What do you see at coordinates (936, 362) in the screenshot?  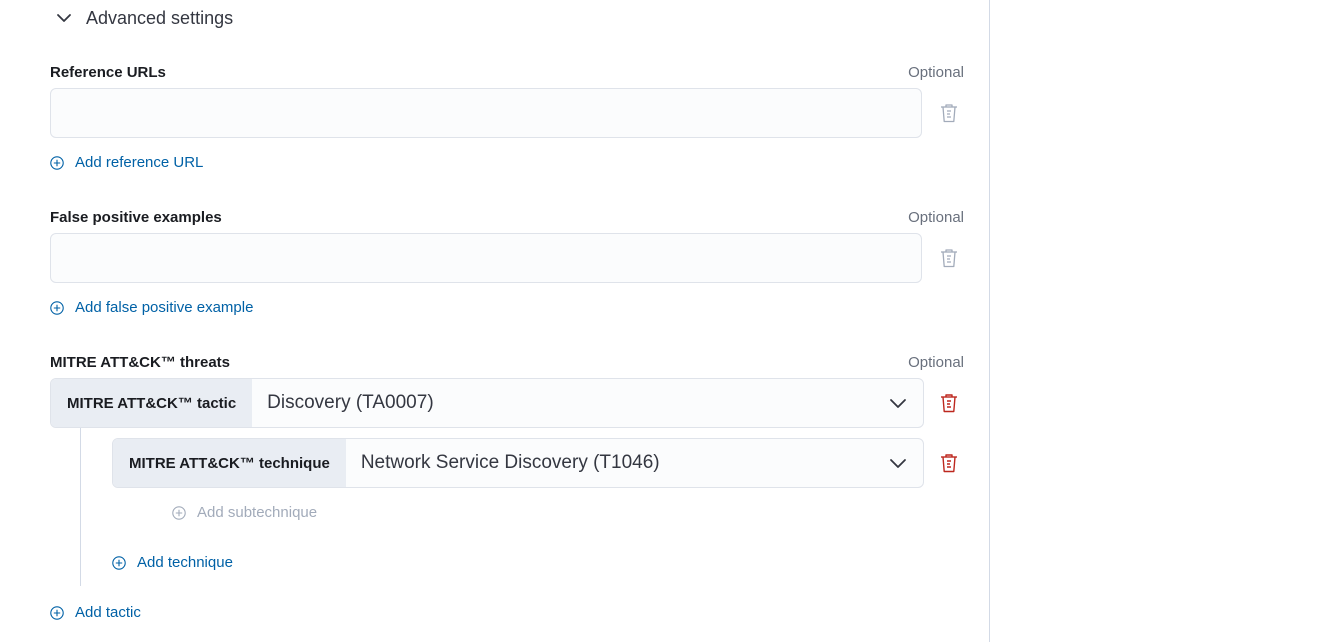 I see `mitre-threats-optional: Optional` at bounding box center [936, 362].